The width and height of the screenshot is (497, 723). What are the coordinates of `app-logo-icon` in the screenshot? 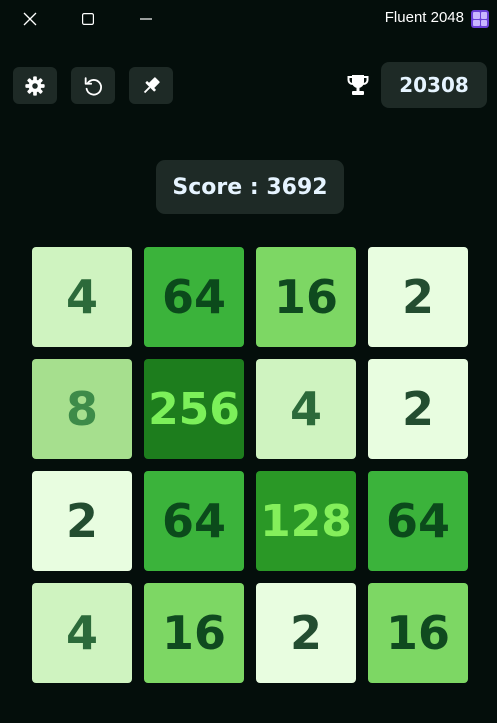 It's located at (480, 19).